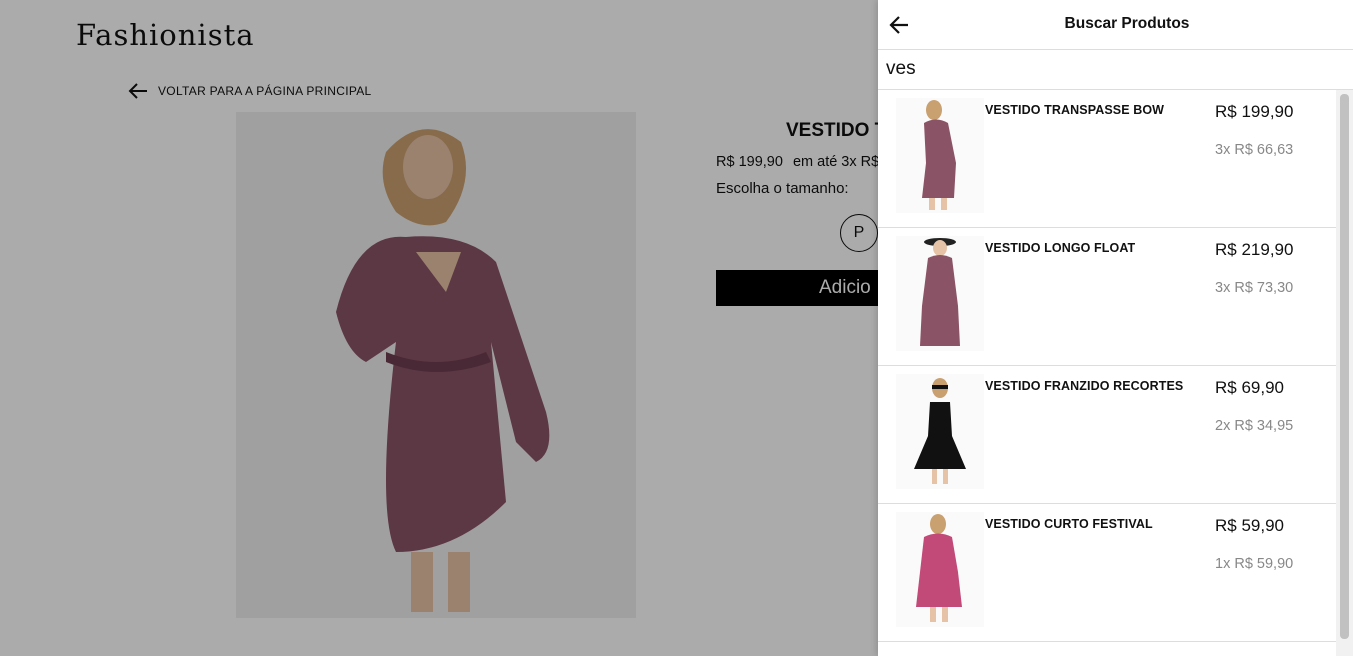 The width and height of the screenshot is (1353, 656). Describe the element at coordinates (1075, 110) in the screenshot. I see `result-name: VESTIDO TRANSPASSE BOW` at that location.